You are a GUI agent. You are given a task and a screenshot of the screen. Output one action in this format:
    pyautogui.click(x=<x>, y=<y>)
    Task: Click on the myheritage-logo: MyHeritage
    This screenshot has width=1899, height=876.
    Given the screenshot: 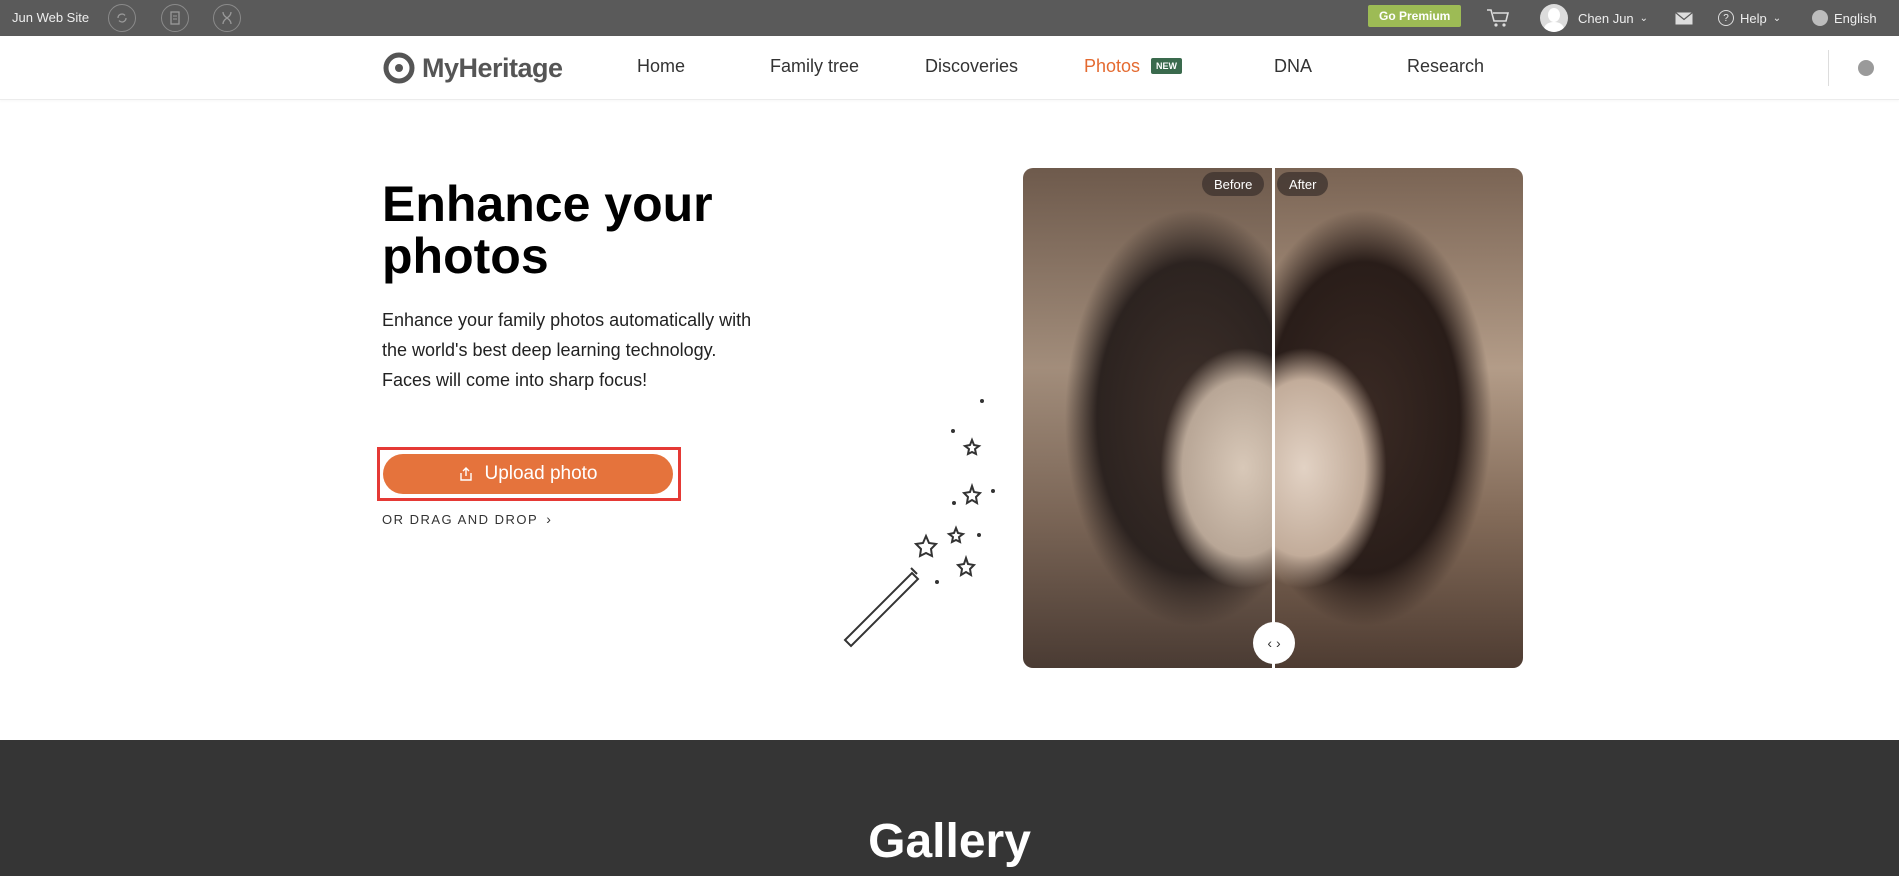 What is the action you would take?
    pyautogui.click(x=472, y=68)
    